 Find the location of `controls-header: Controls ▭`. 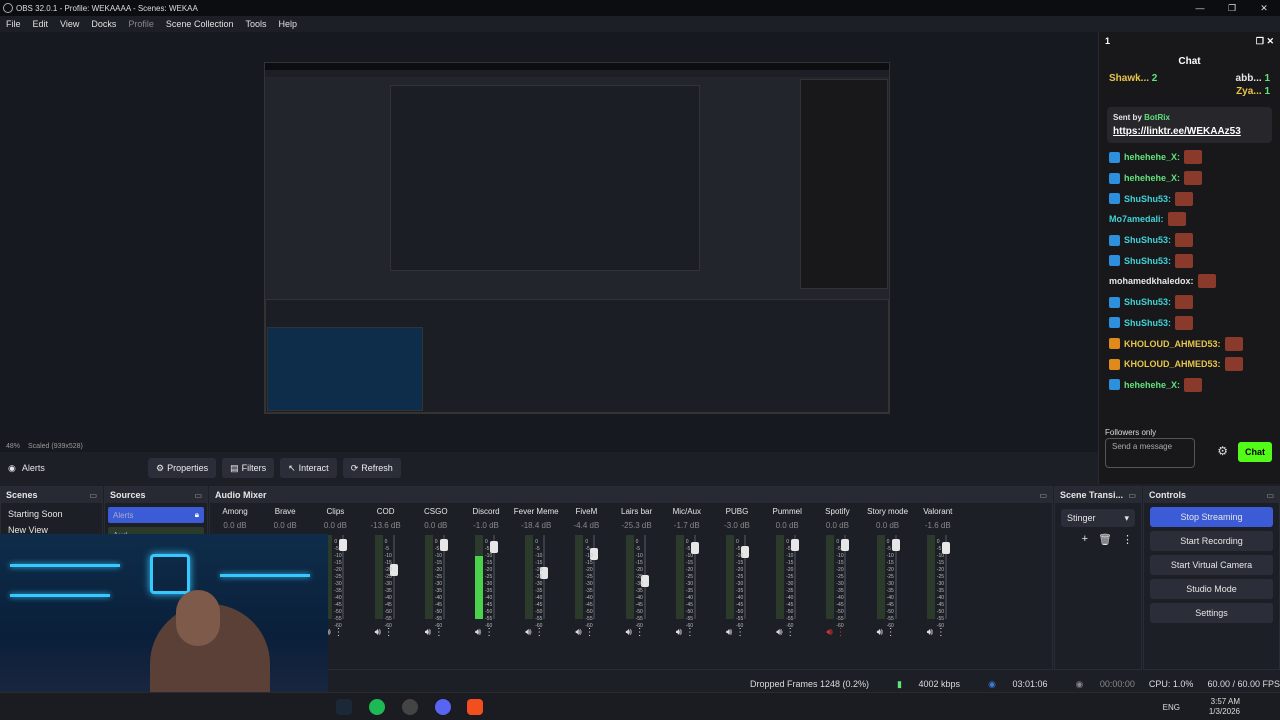

controls-header: Controls ▭ is located at coordinates (1211, 495).